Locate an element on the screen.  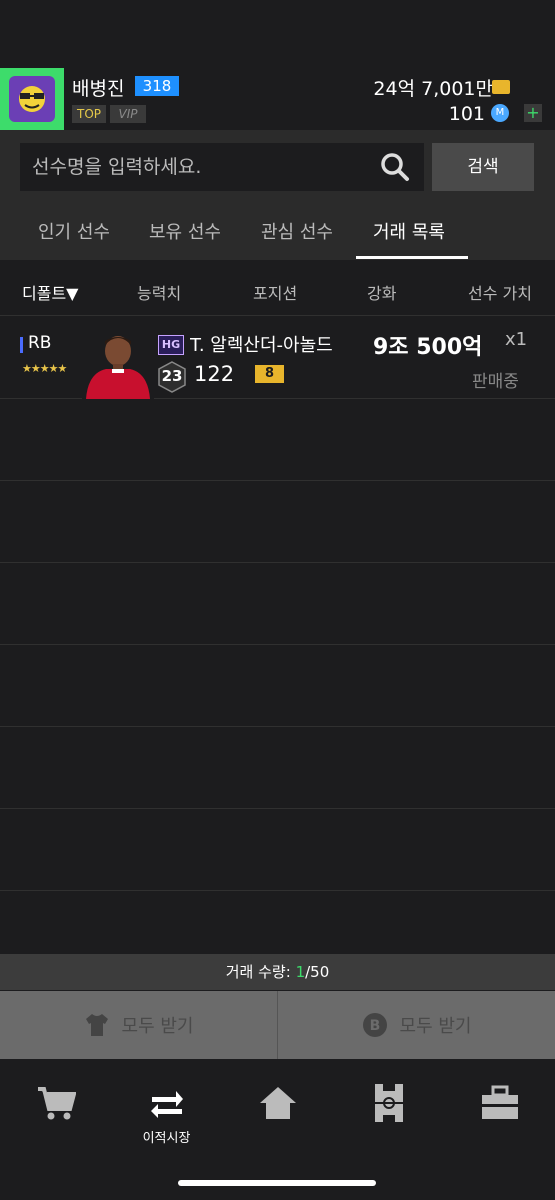
search-input is located at coordinates (202, 167).